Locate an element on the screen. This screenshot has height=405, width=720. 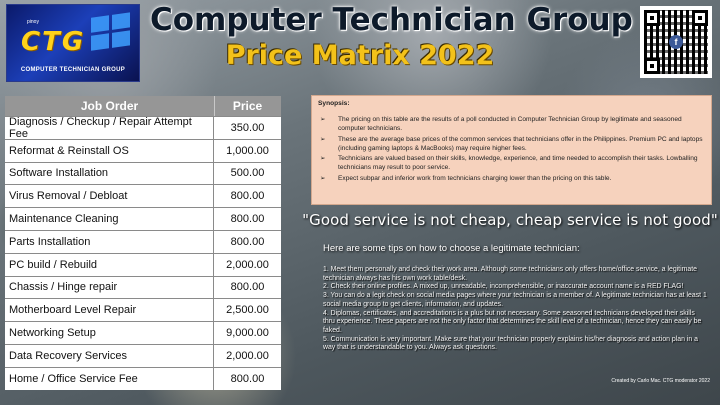
table-row: Chassis / Hinge repair 800.00 is located at coordinates (143, 287).